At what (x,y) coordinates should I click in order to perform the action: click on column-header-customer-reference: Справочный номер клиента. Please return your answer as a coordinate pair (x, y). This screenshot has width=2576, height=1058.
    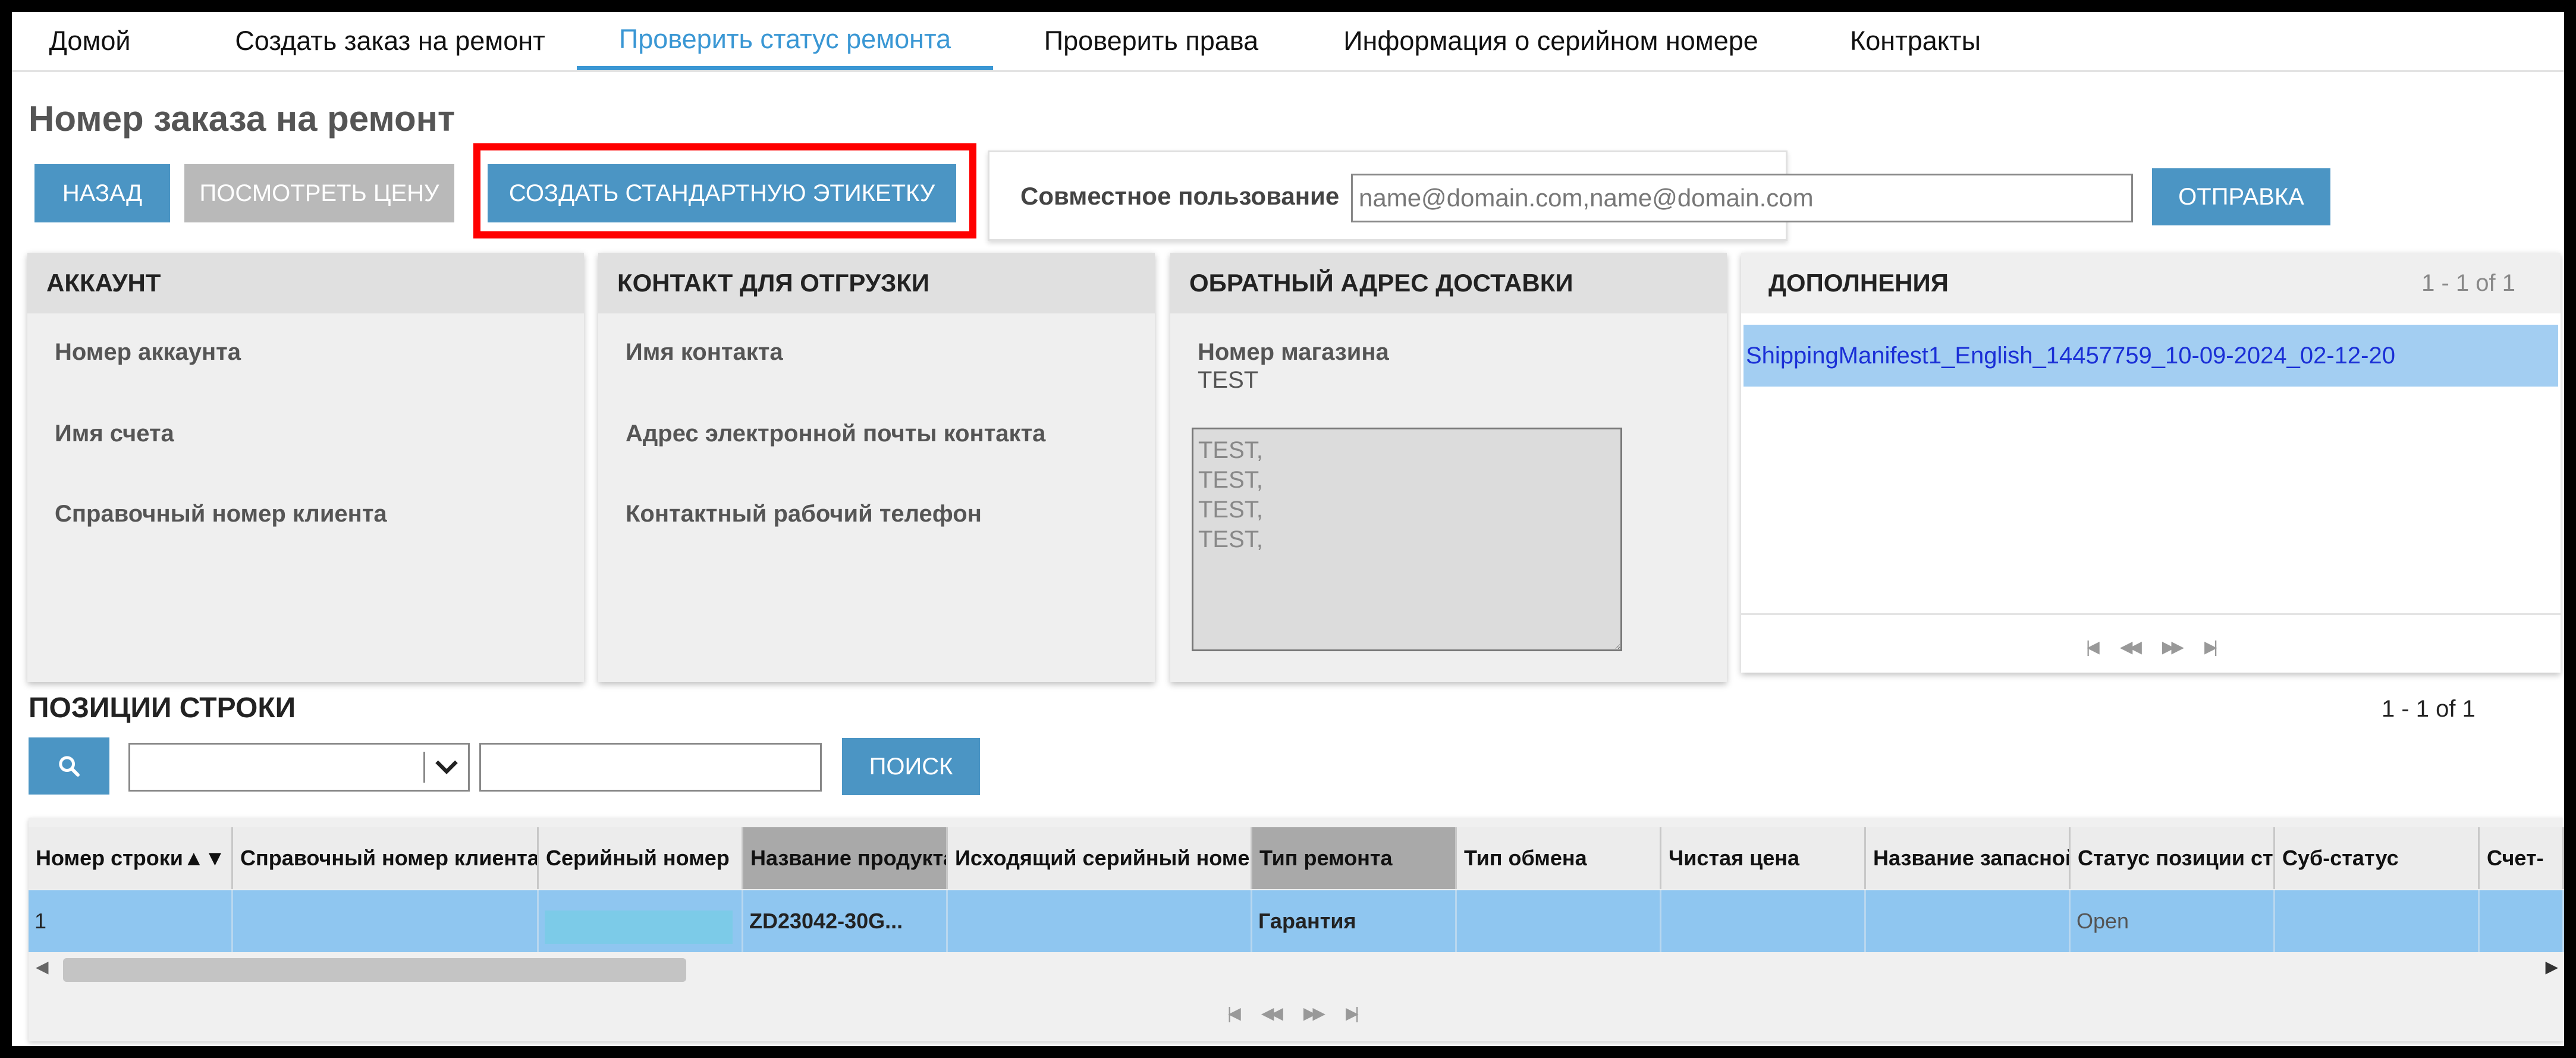
    Looking at the image, I should click on (386, 858).